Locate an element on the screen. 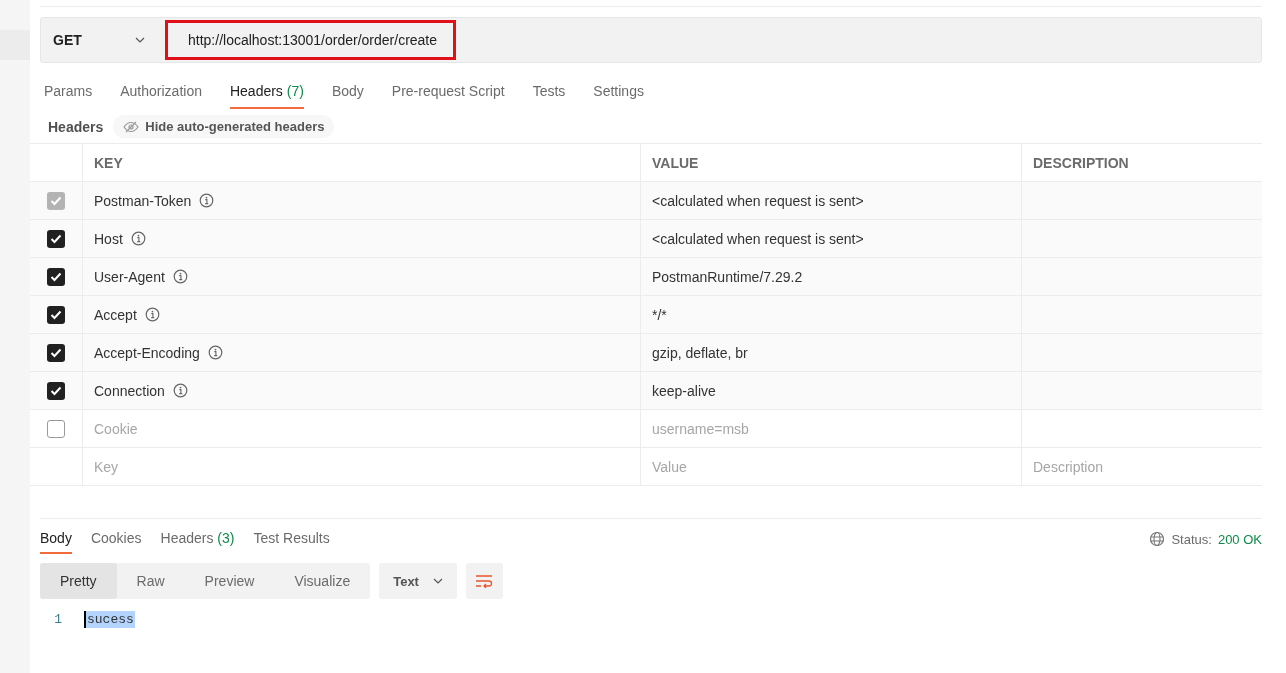 The image size is (1286, 673). eye-slash-icon is located at coordinates (131, 126).